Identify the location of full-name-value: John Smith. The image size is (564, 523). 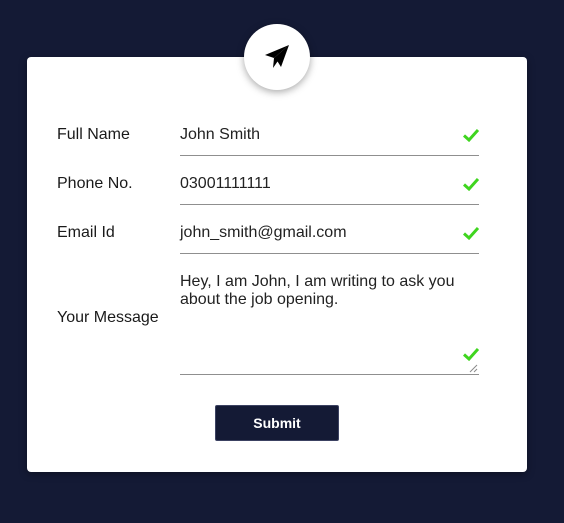
(220, 134).